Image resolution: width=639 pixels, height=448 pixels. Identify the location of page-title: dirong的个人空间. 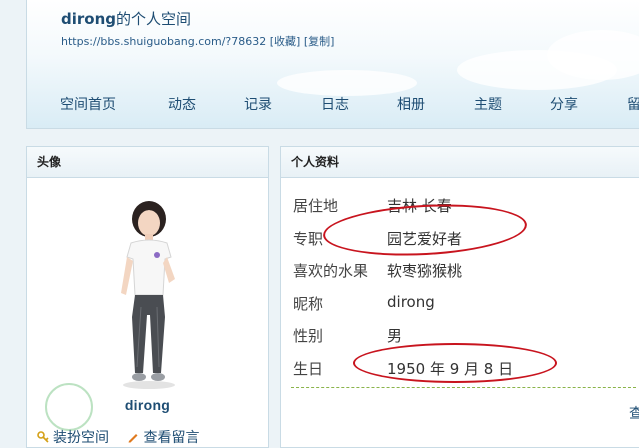
(126, 18).